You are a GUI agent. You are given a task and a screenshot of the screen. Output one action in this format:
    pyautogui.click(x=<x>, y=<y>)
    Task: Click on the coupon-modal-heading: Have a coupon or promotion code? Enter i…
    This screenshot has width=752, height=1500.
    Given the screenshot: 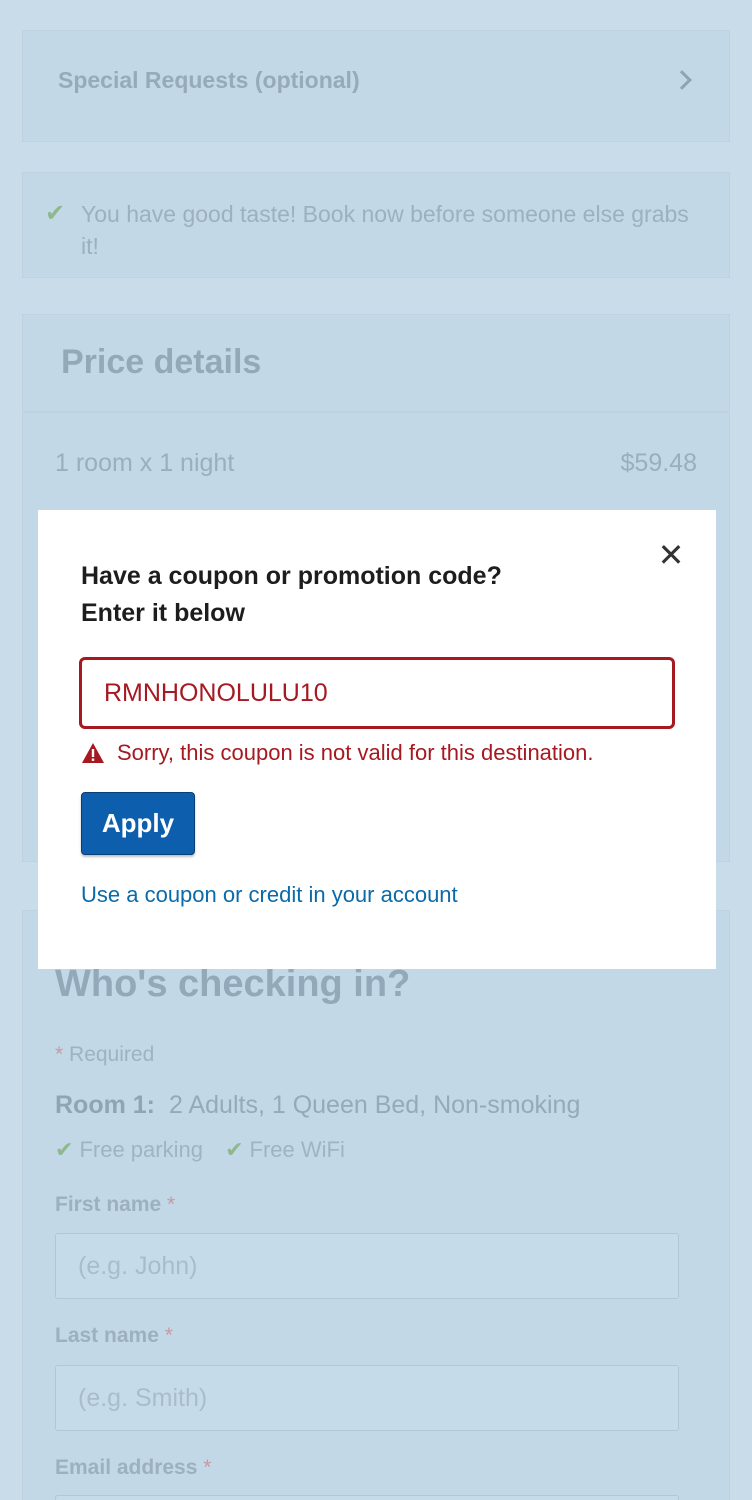 What is the action you would take?
    pyautogui.click(x=291, y=594)
    